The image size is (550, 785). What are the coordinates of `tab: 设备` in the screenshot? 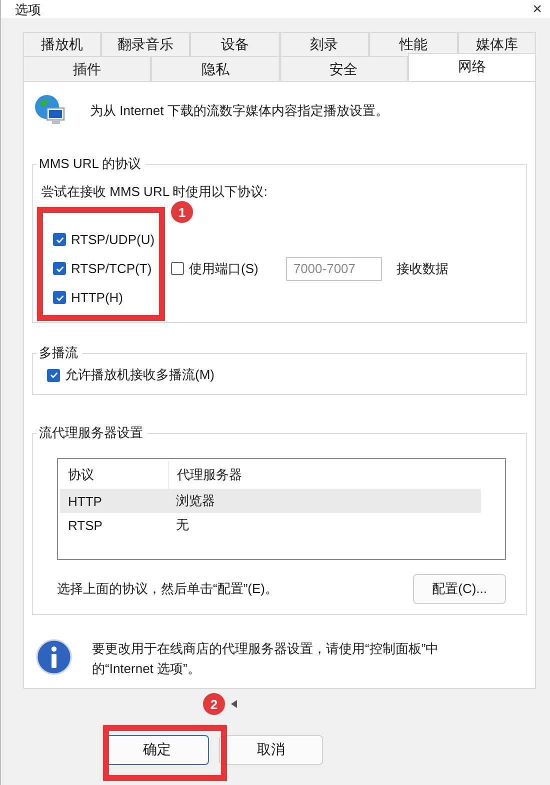 It's located at (235, 44).